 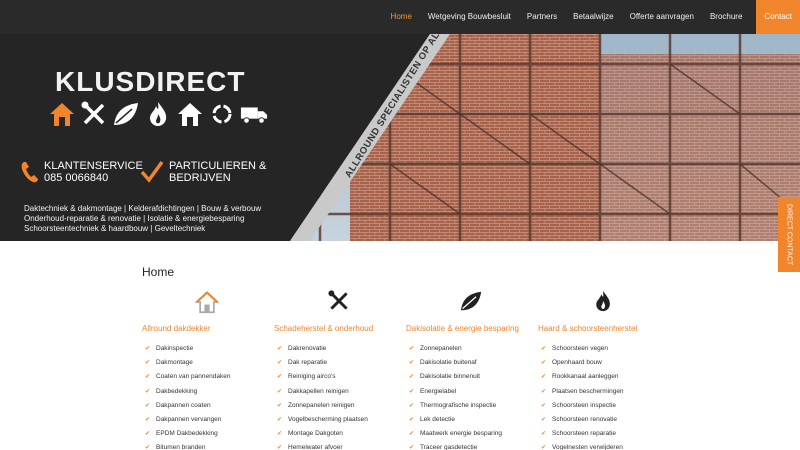 I want to click on list-item: Dakpannen vervangen, so click(x=207, y=420).